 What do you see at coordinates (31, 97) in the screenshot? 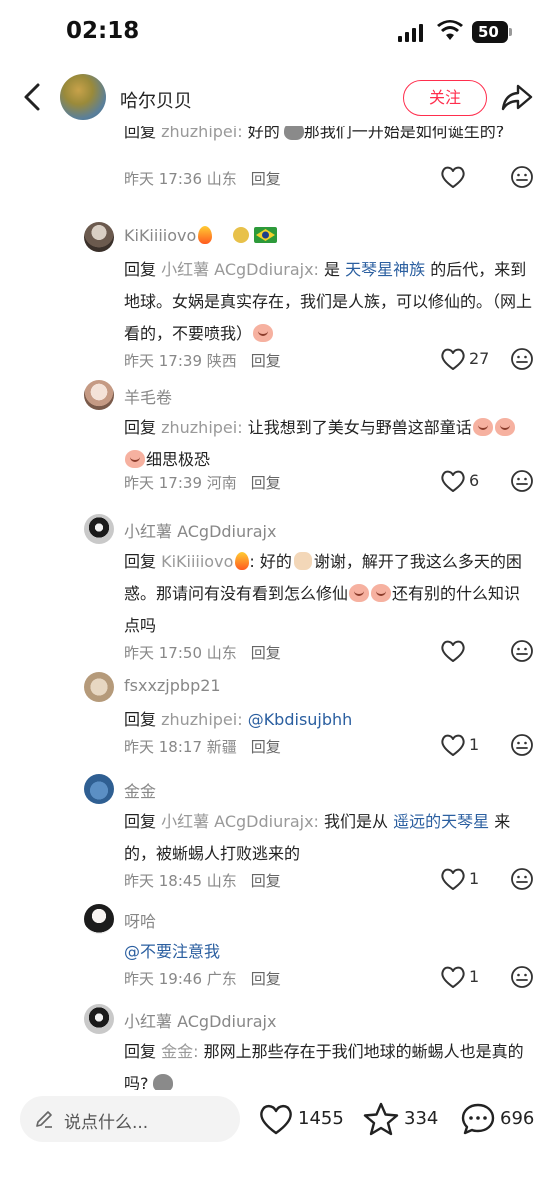
I see `back-arrow-icon` at bounding box center [31, 97].